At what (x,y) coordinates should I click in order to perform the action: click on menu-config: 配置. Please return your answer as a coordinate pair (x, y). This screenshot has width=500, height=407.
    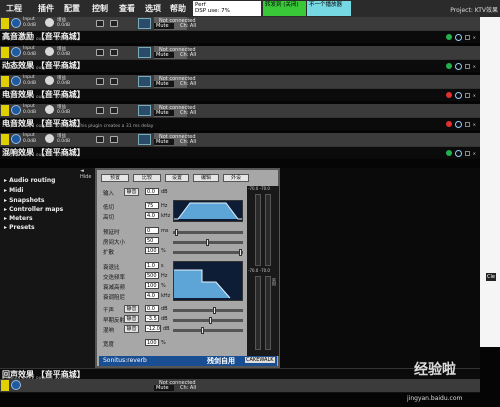
    Looking at the image, I should click on (72, 8).